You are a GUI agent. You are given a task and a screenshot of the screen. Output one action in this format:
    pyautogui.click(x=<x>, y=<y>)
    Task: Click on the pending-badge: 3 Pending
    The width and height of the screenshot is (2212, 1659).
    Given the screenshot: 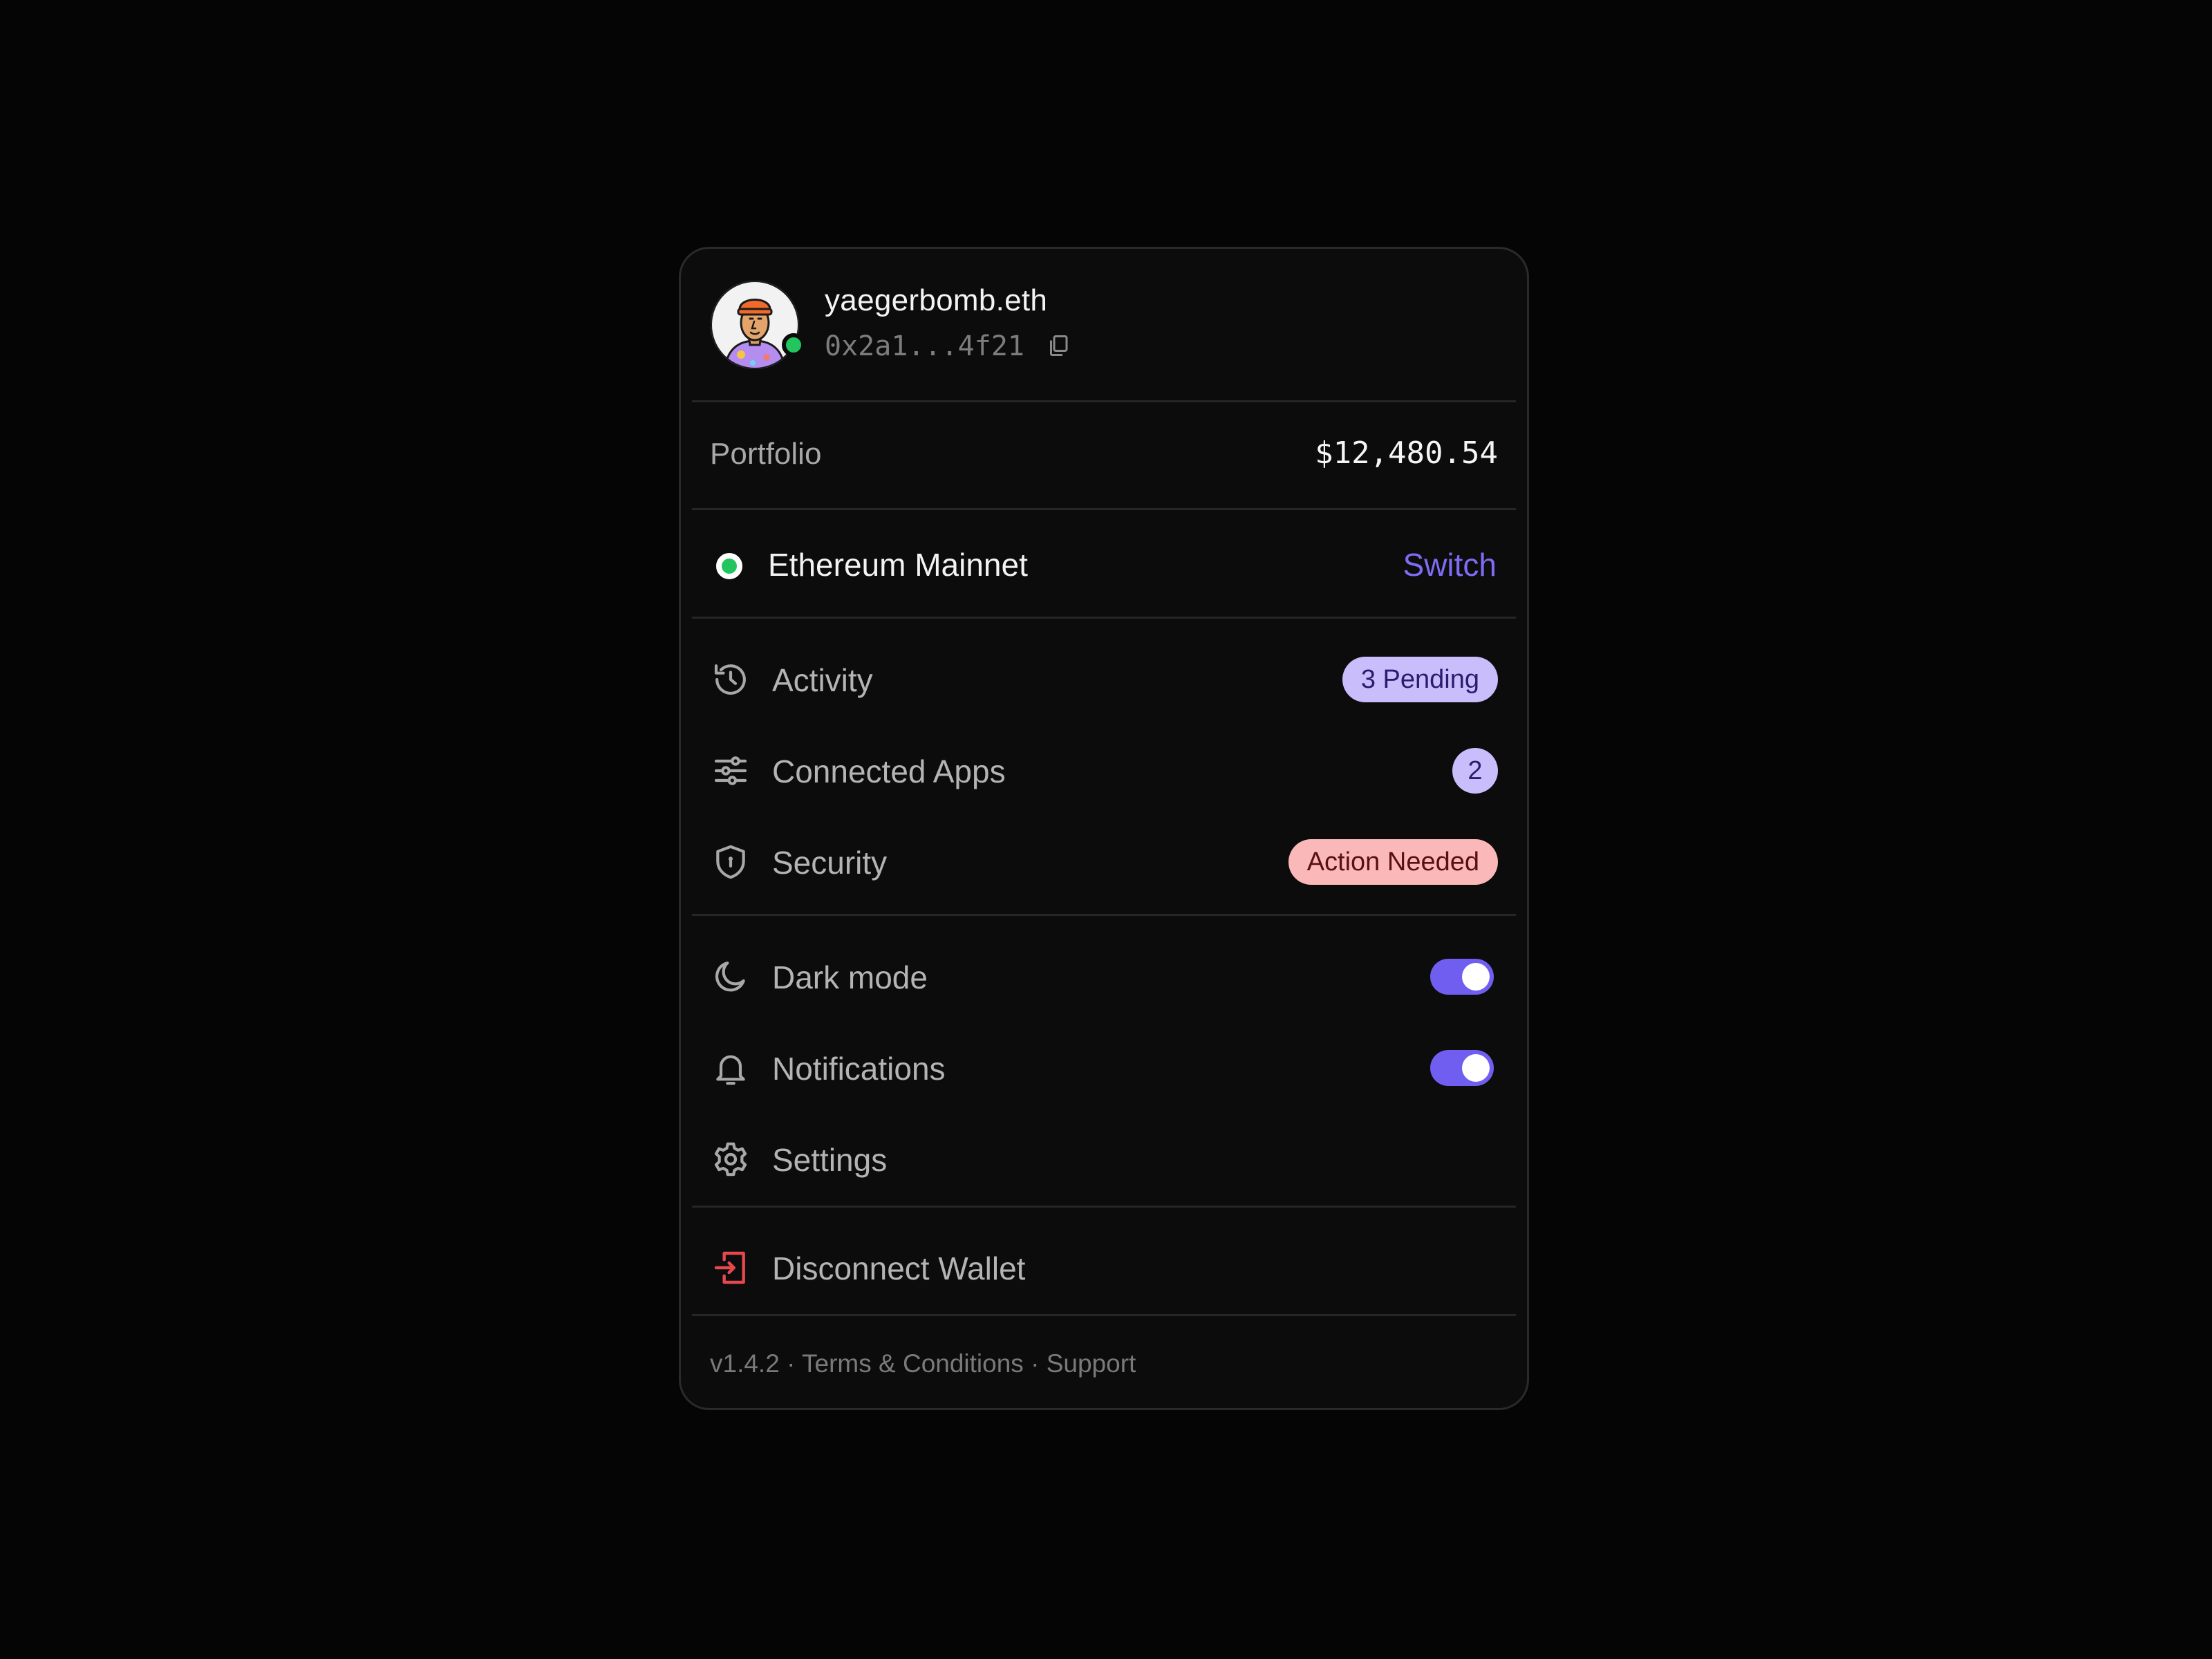 What is the action you would take?
    pyautogui.click(x=1420, y=679)
    